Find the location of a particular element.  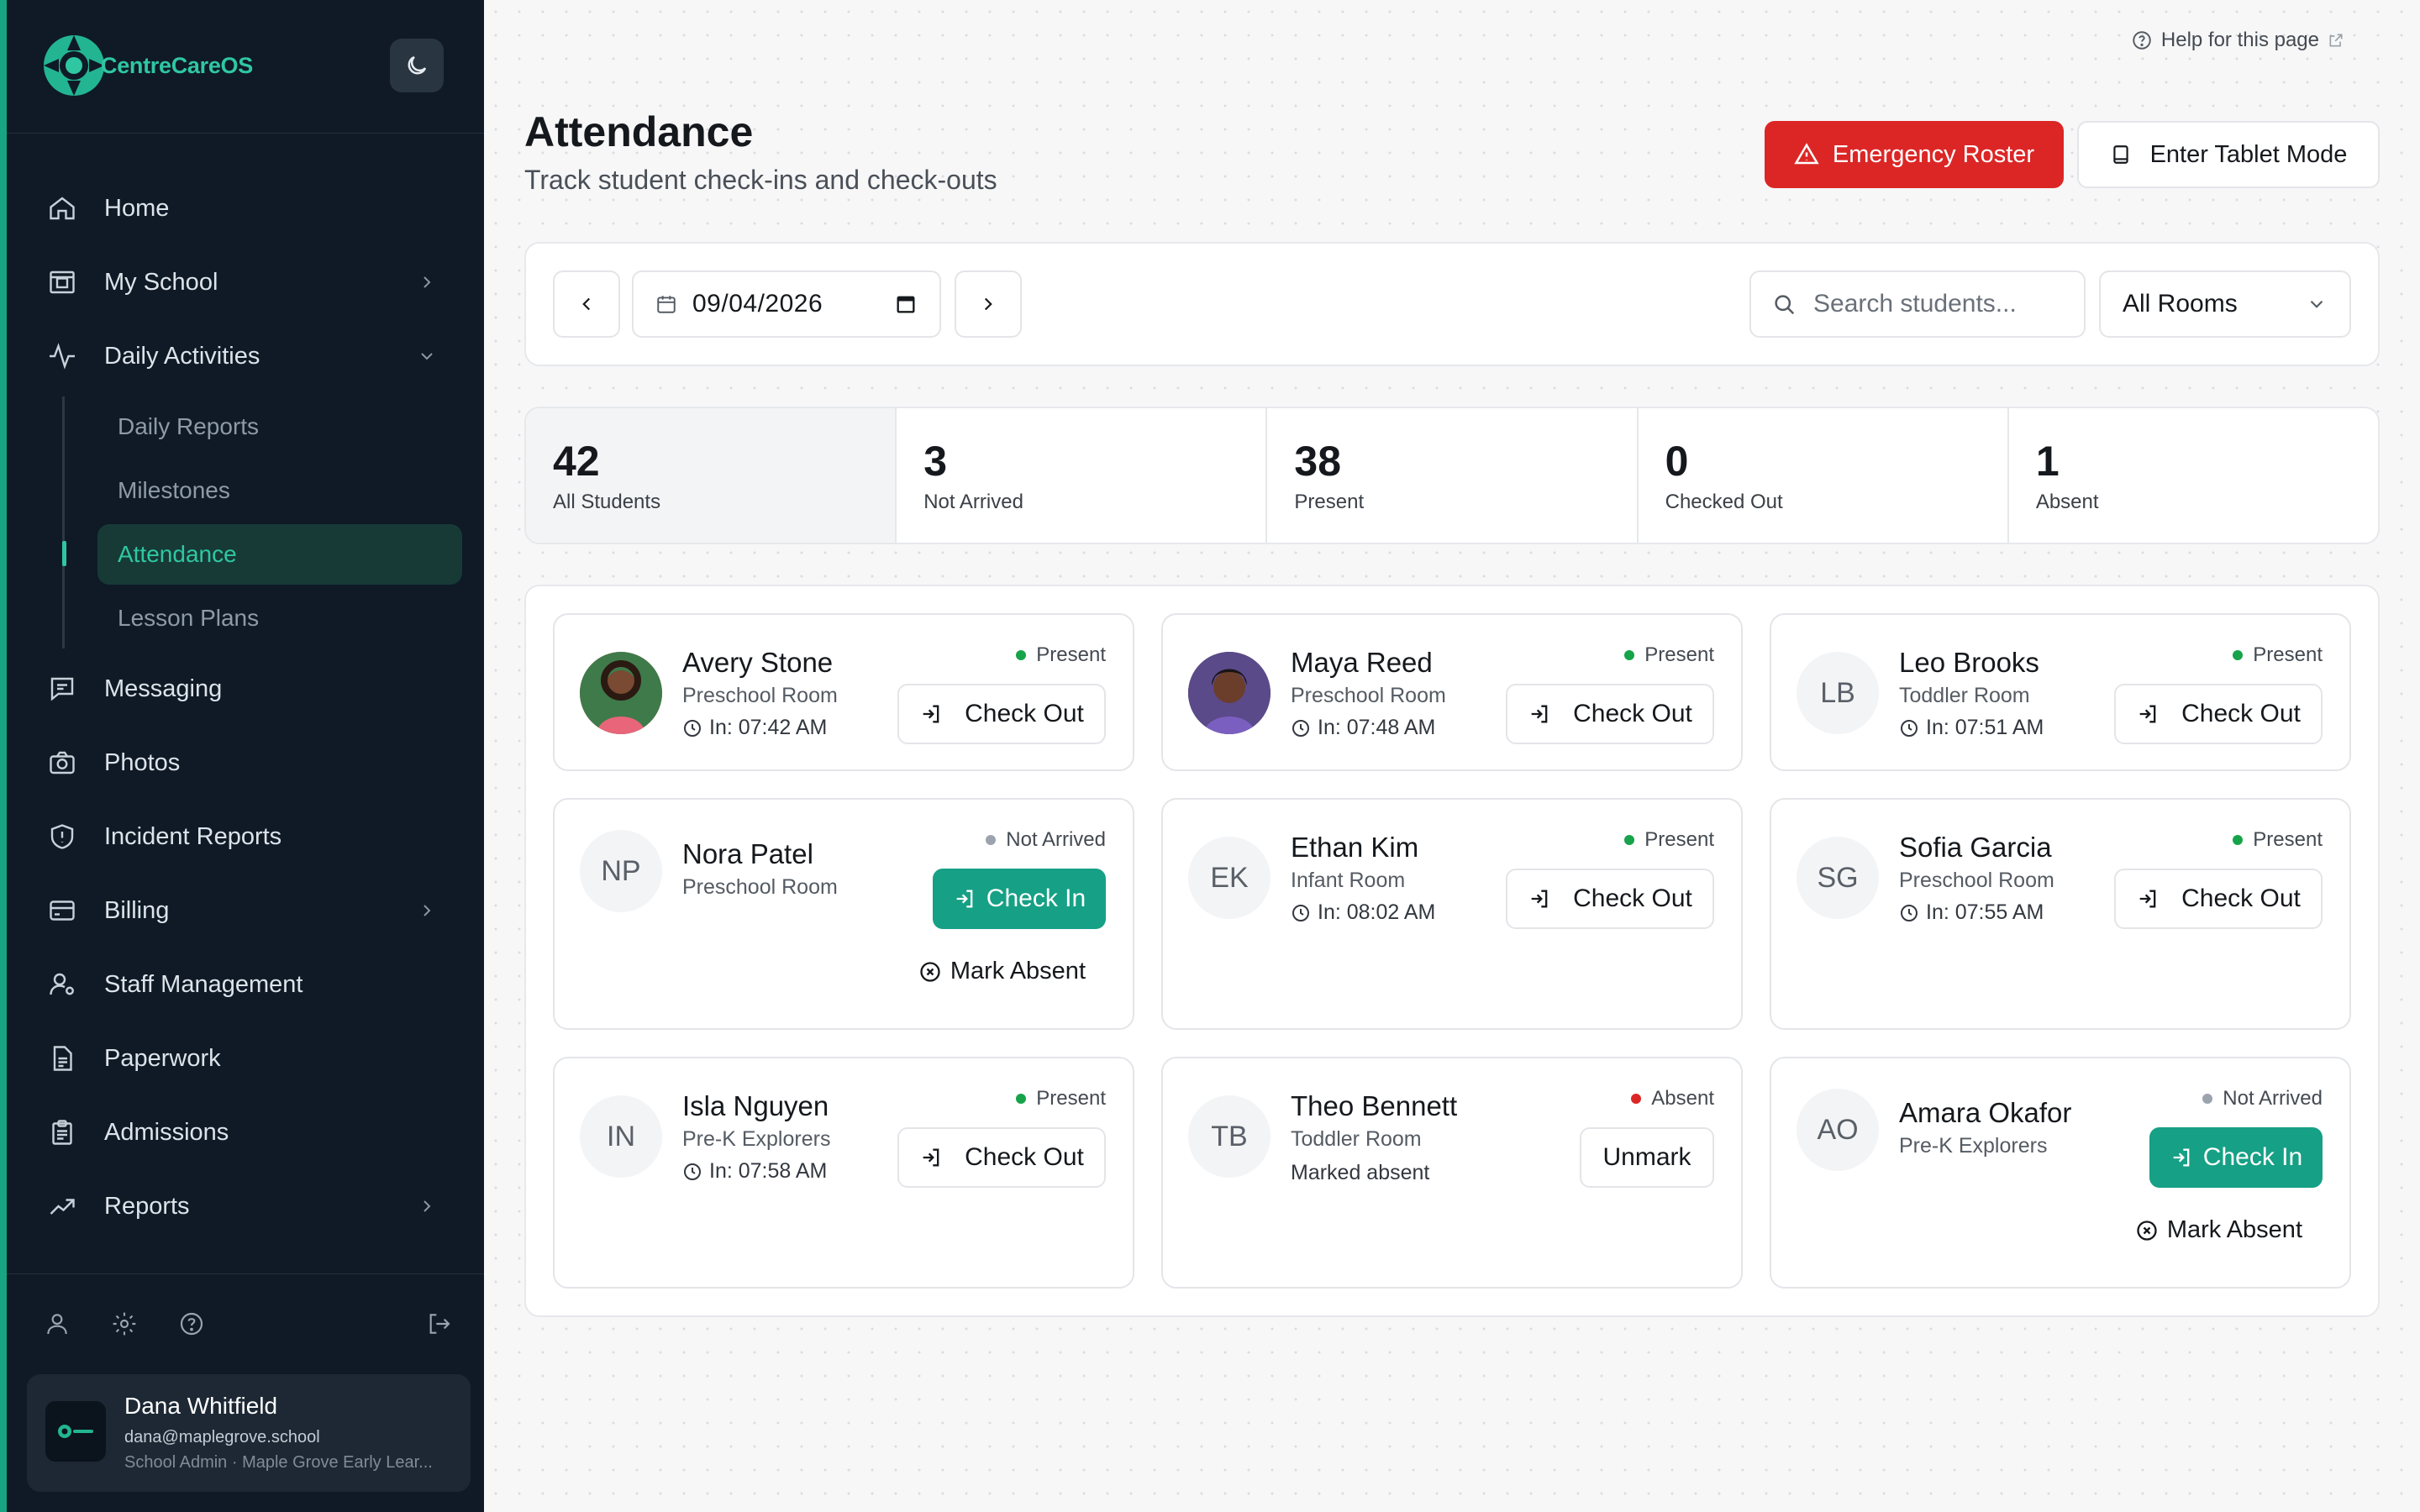

check-in-time: In: 07:51 AM is located at coordinates (1972, 728).